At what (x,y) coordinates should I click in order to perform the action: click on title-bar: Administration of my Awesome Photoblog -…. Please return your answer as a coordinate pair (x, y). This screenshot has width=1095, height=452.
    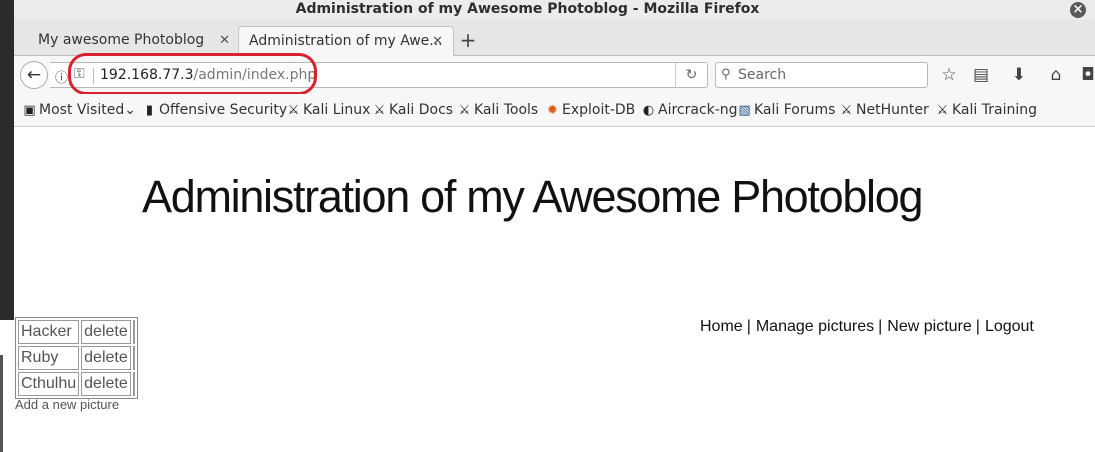
    Looking at the image, I should click on (547, 10).